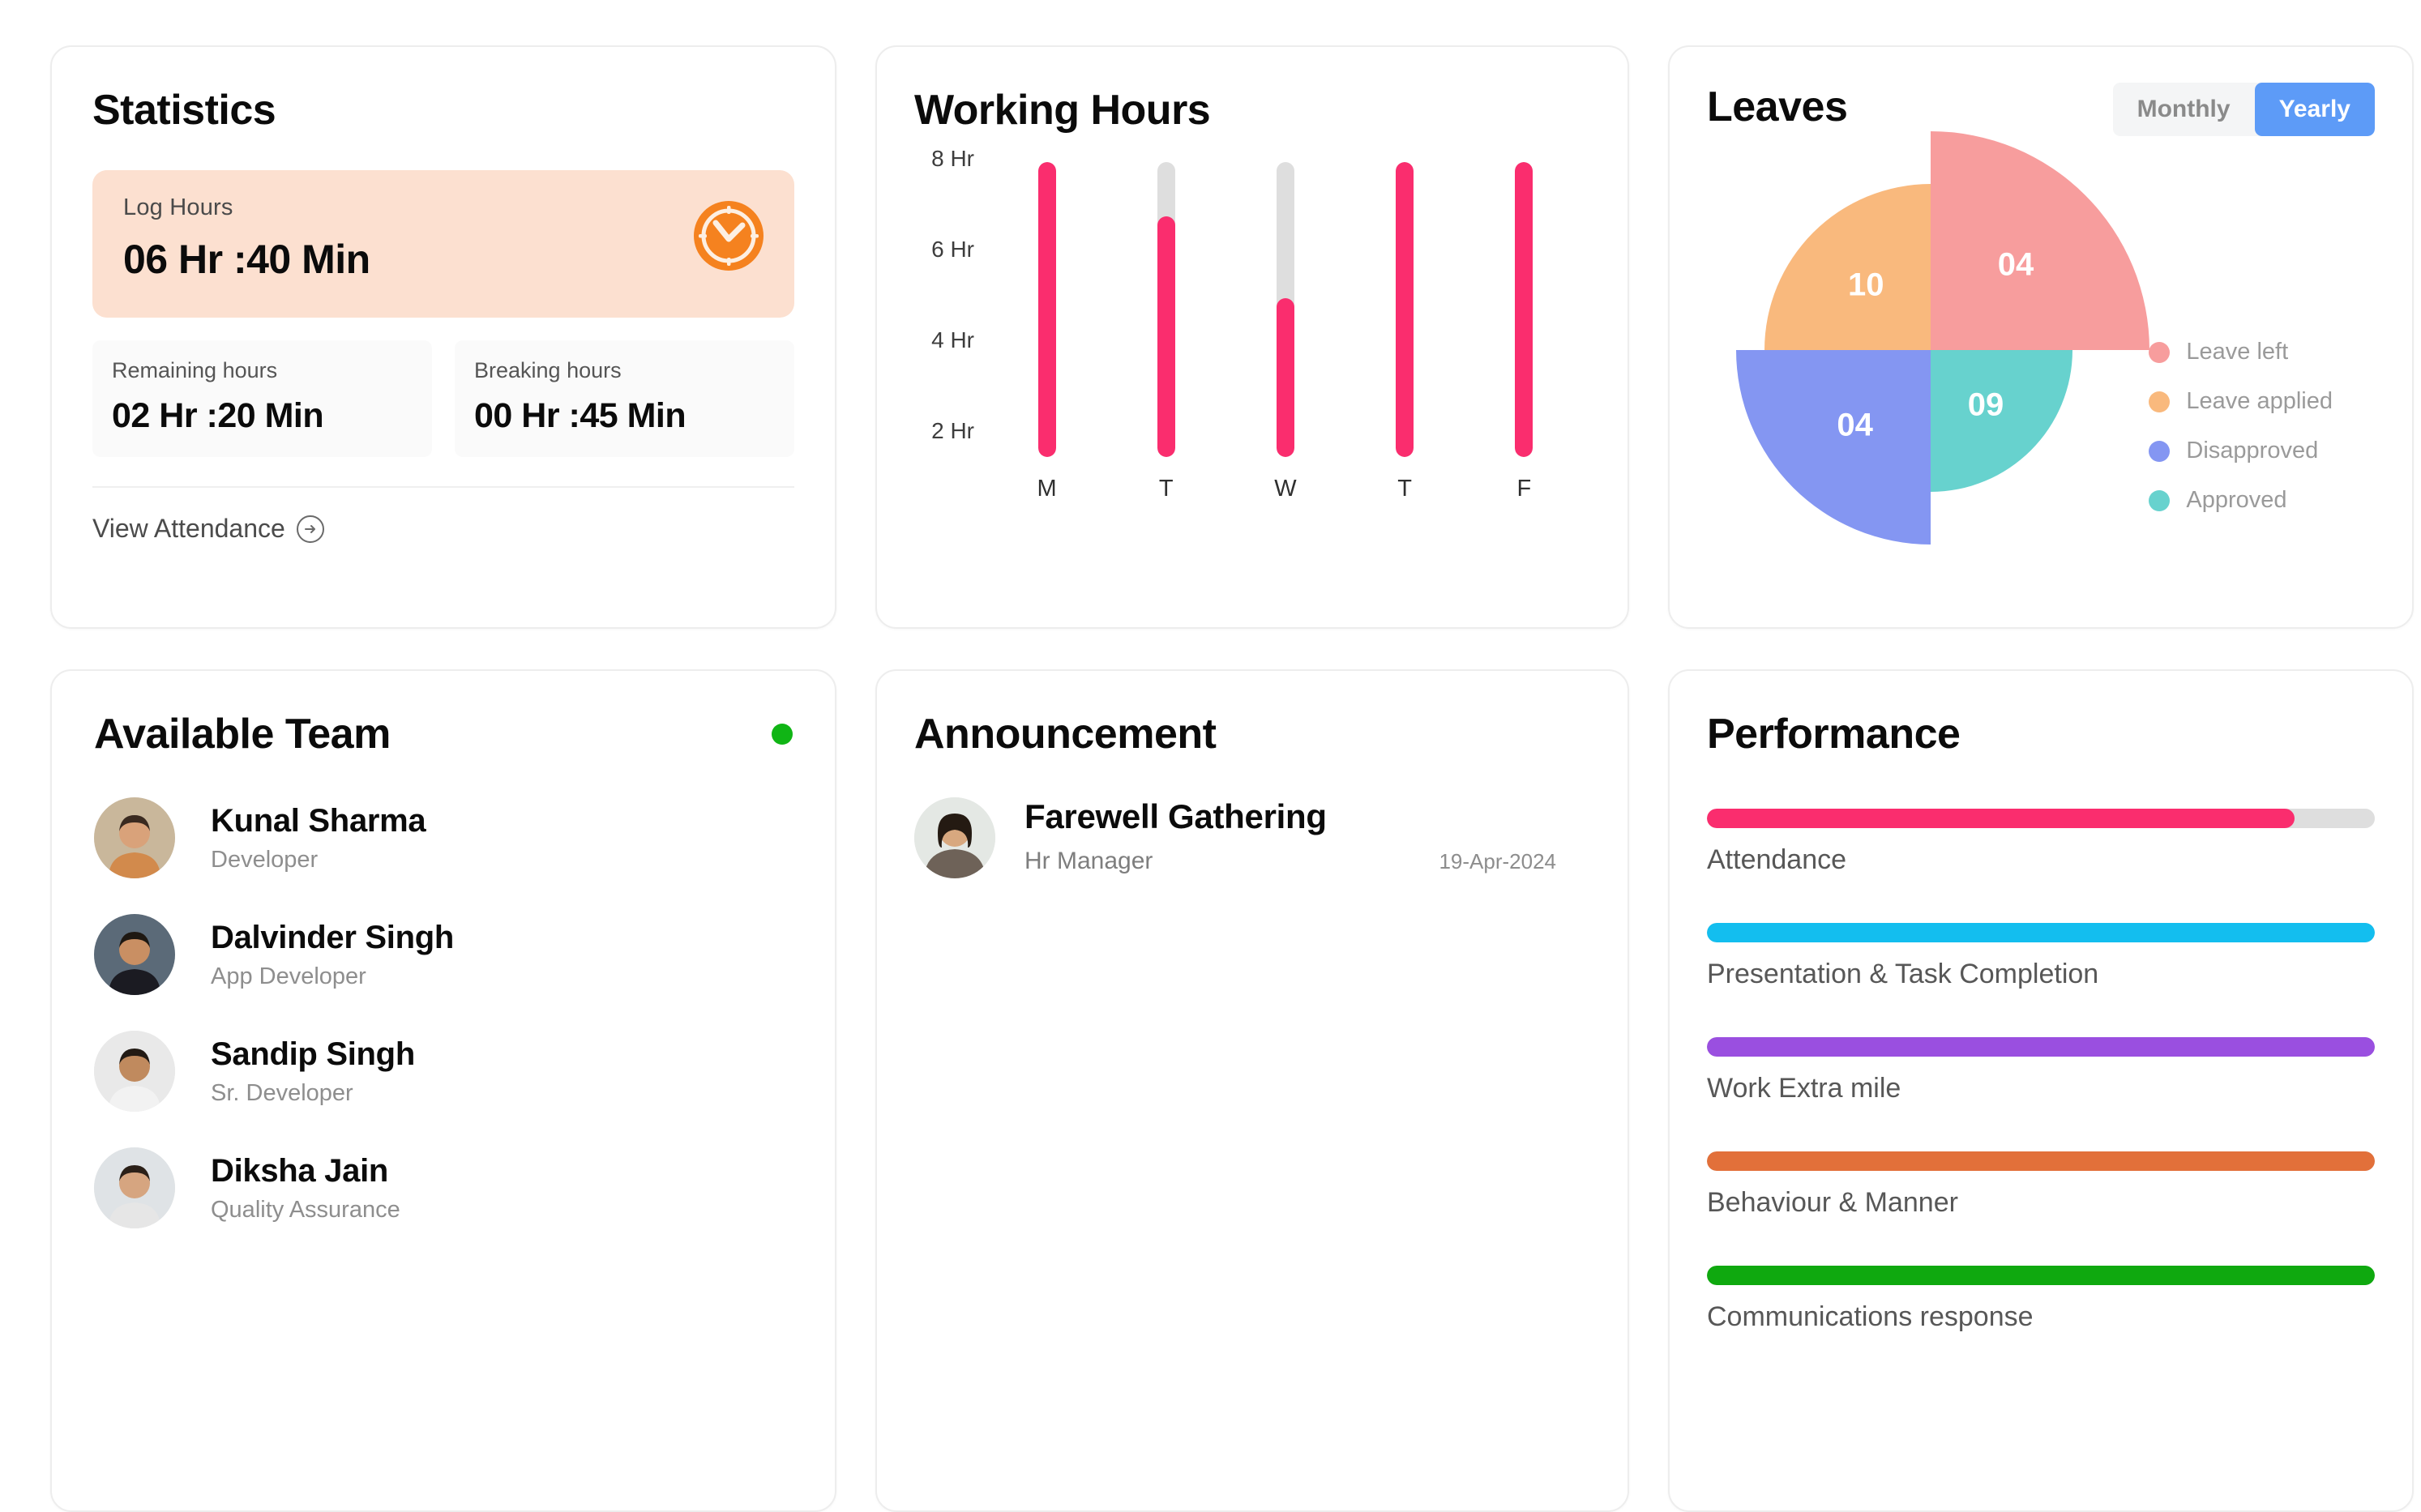  Describe the element at coordinates (318, 820) in the screenshot. I see `team-member-name: Kunal Sharma` at that location.